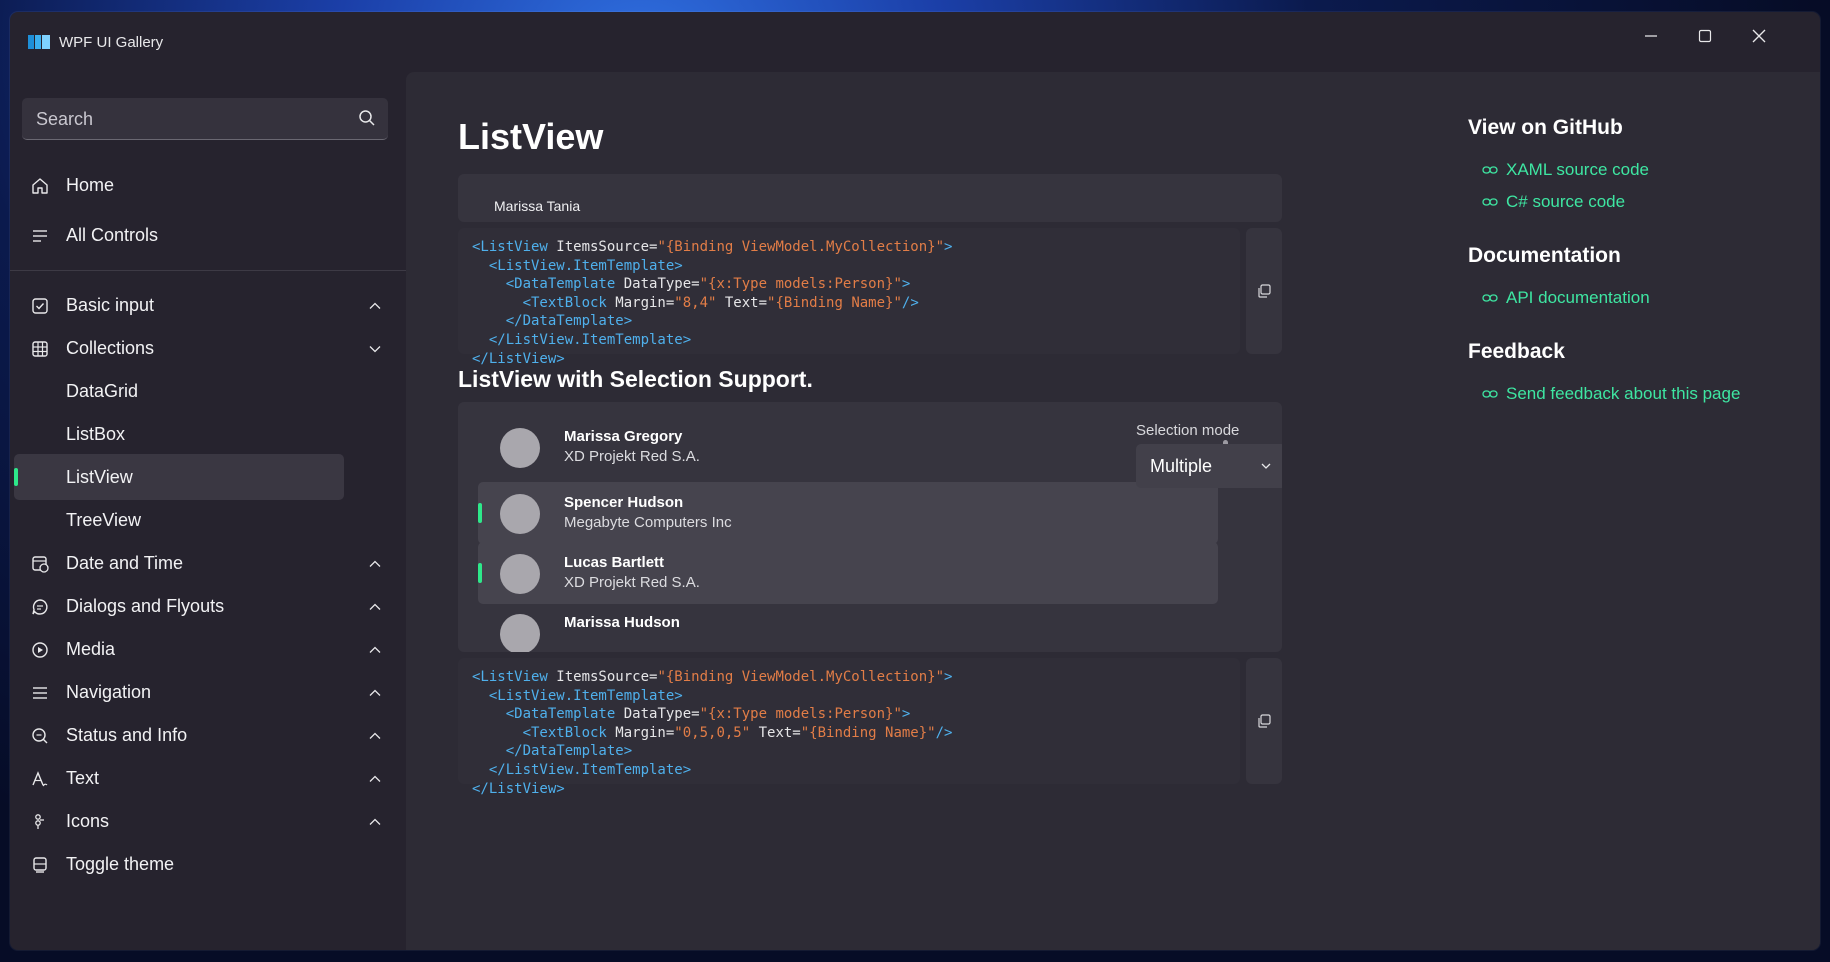 This screenshot has width=1830, height=962. Describe the element at coordinates (207, 348) in the screenshot. I see `nav-item-collections: Collections` at that location.